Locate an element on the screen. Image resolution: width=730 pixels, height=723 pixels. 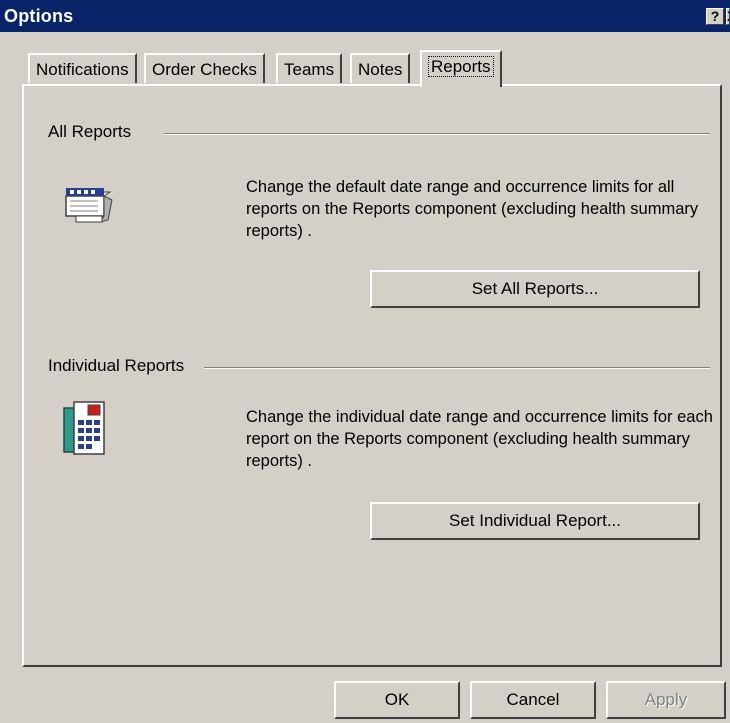
apply-button: Apply is located at coordinates (666, 700).